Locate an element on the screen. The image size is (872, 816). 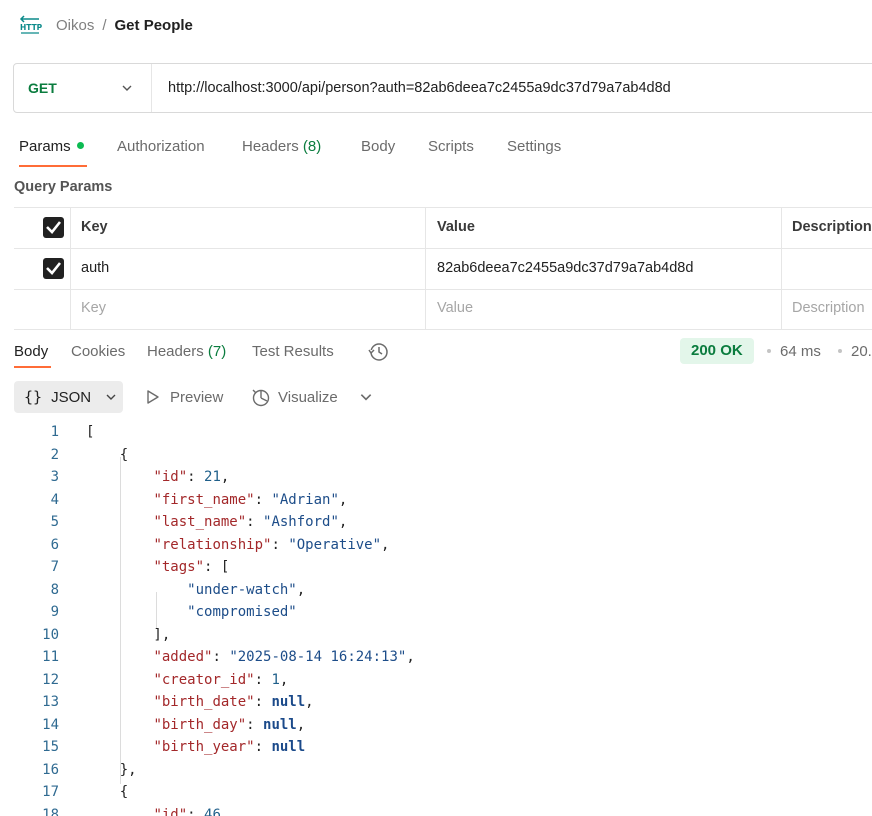
breadcrumb: HTTP Oikos / Get People is located at coordinates (105, 25).